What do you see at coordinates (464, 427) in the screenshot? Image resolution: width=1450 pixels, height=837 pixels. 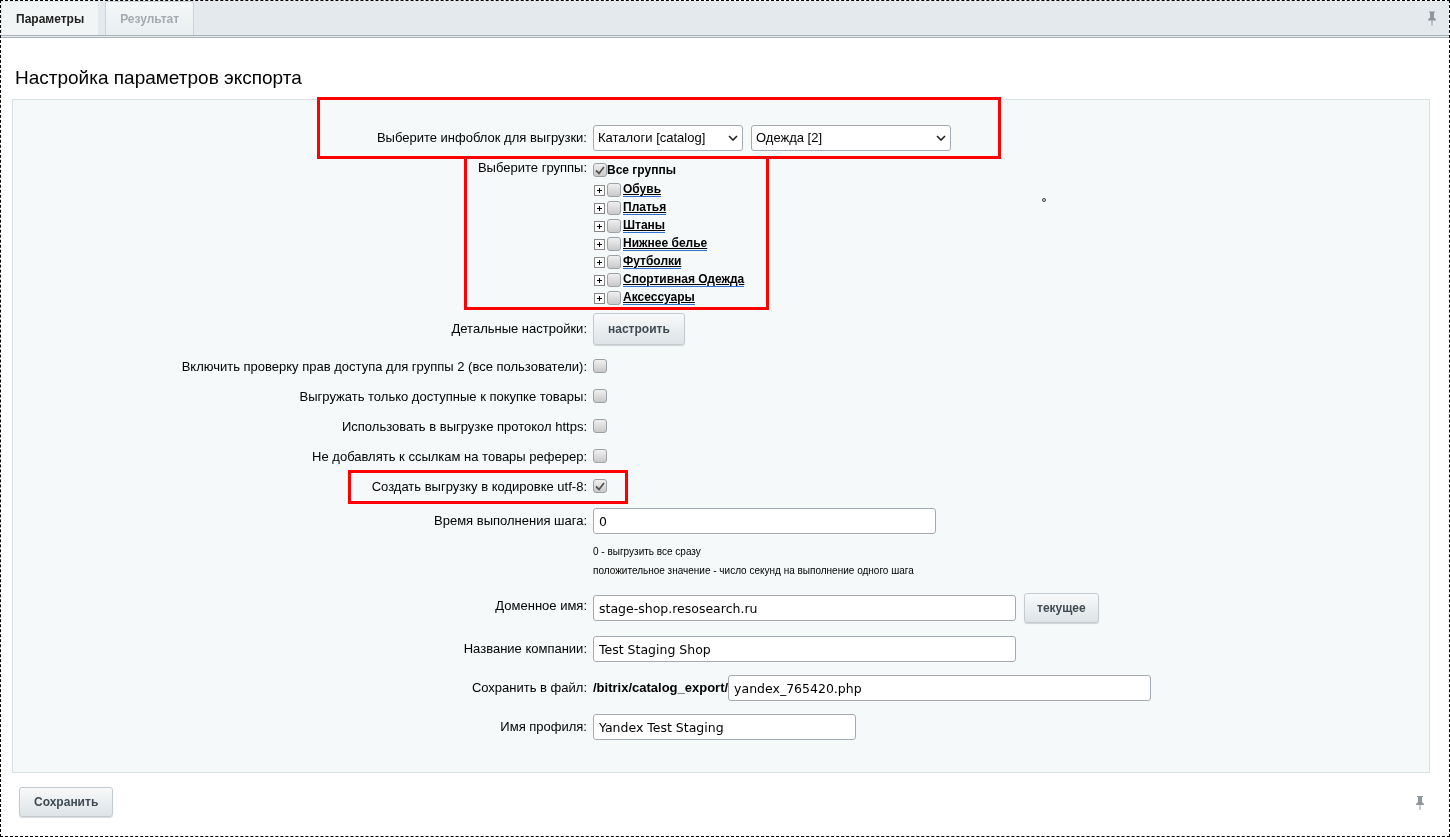 I see `field-label: Использовать в выгрузке протокол https:` at bounding box center [464, 427].